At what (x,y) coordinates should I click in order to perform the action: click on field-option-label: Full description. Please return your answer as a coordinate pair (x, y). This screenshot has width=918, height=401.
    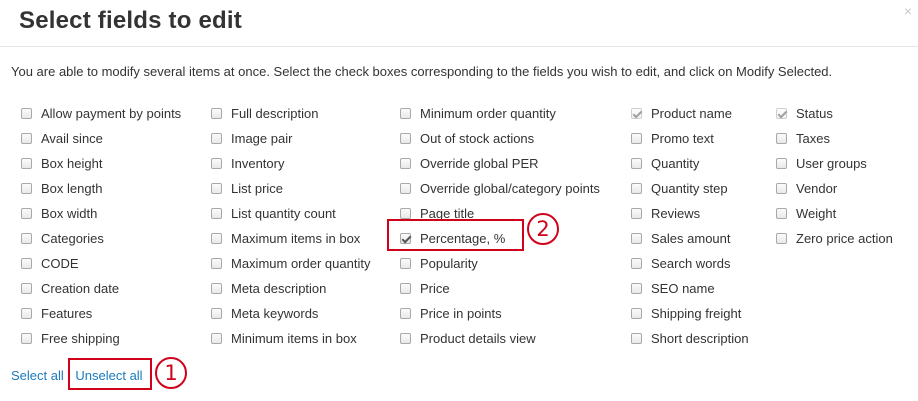
    Looking at the image, I should click on (275, 113).